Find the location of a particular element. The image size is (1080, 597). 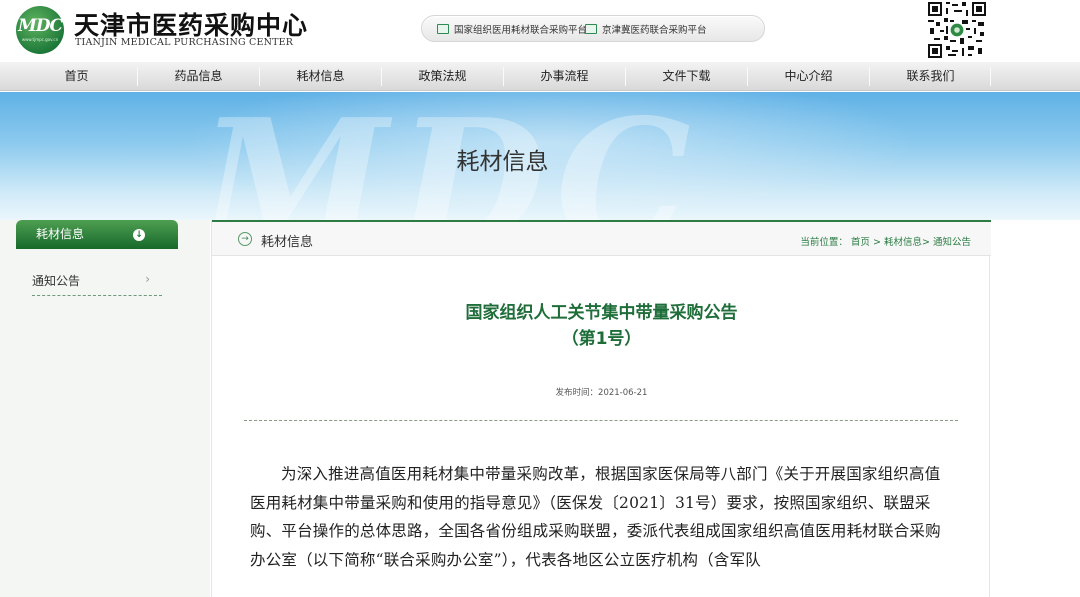

platform-link-national: 国家组织医用耗材联合采购平台 is located at coordinates (512, 29).